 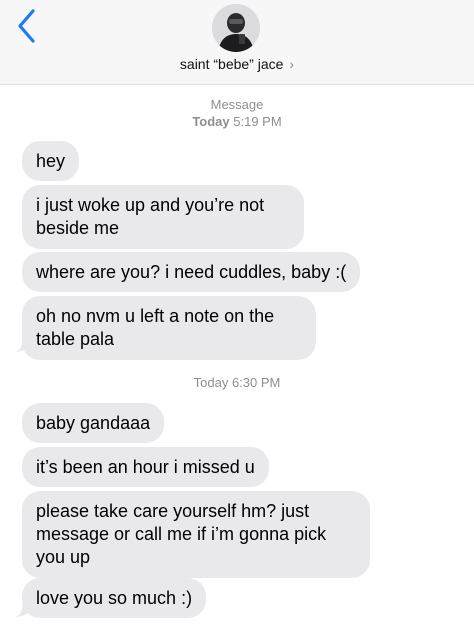 I want to click on message-bubble: hey, so click(x=51, y=161).